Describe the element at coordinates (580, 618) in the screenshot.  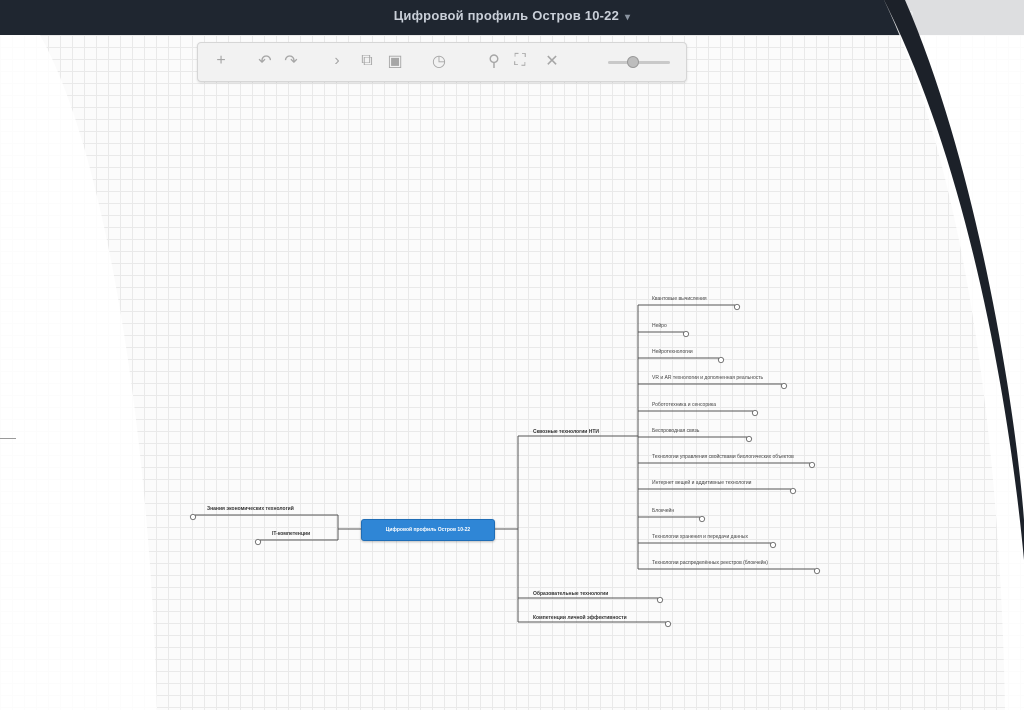
I see `branch-node: Компетенции личной эффективности` at that location.